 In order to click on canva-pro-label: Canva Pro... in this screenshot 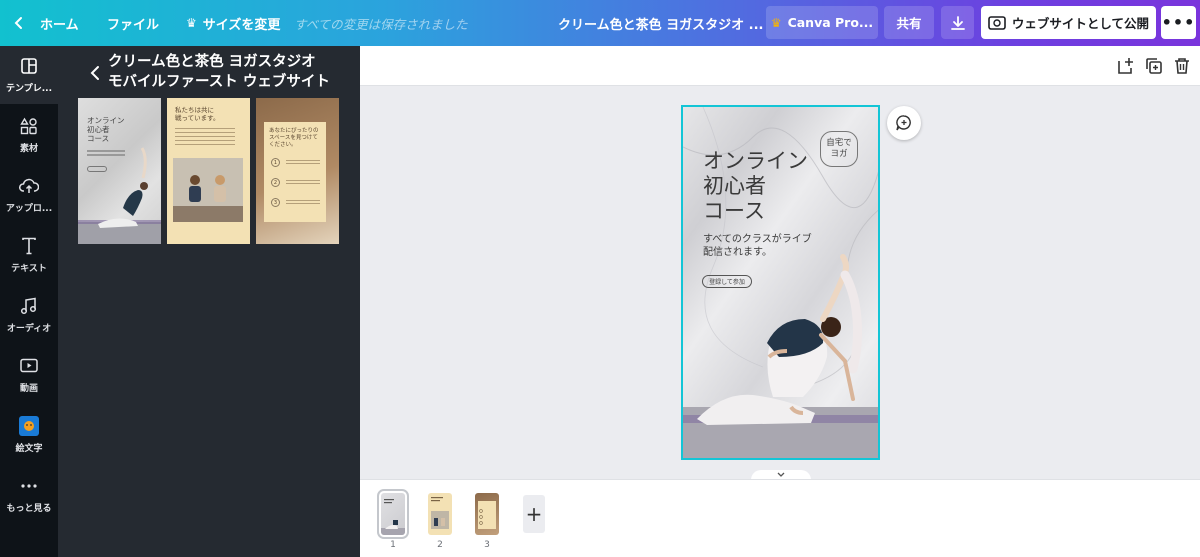, I will do `click(830, 22)`.